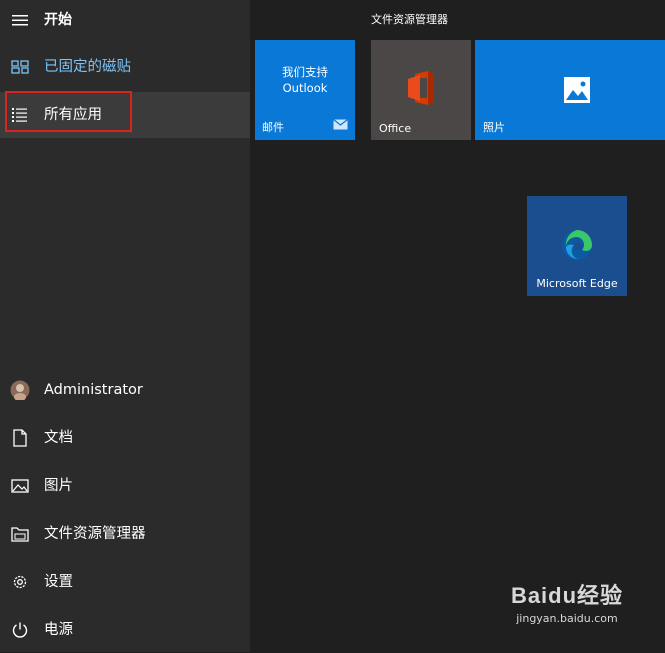 Image resolution: width=665 pixels, height=653 pixels. What do you see at coordinates (125, 438) in the screenshot?
I see `sidebar-item-documents: 文档` at bounding box center [125, 438].